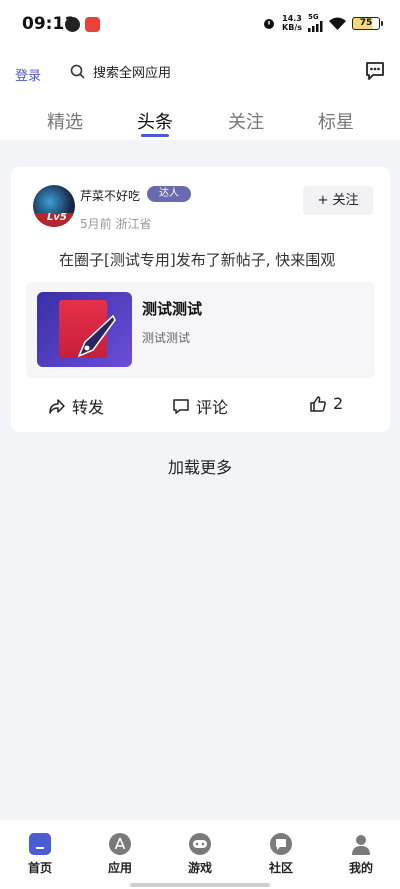 The height and width of the screenshot is (889, 400). What do you see at coordinates (181, 406) in the screenshot?
I see `comment-icon` at bounding box center [181, 406].